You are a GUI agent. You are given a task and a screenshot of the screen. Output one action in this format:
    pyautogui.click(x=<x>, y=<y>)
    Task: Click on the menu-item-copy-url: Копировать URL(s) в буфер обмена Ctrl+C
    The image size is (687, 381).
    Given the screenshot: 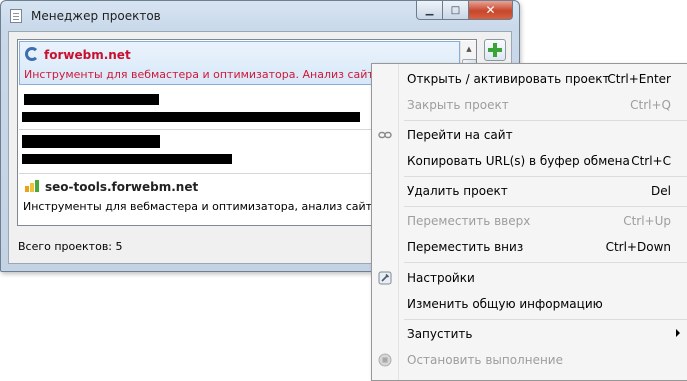 What is the action you would take?
    pyautogui.click(x=529, y=161)
    